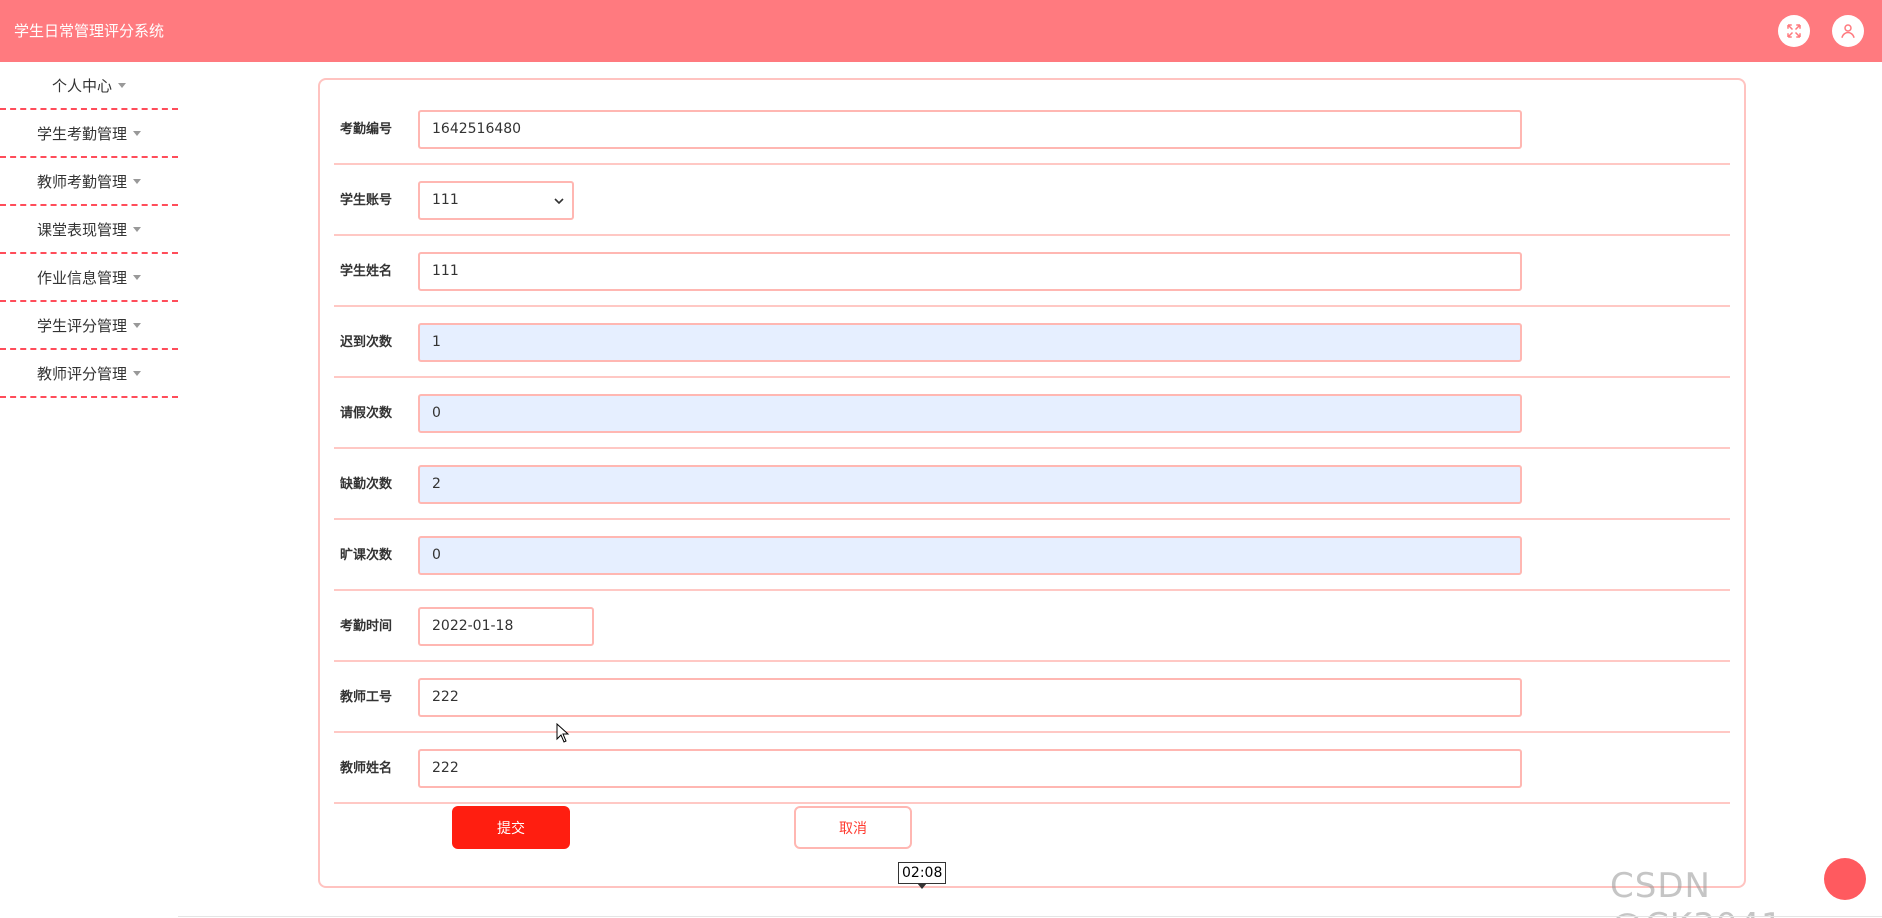  I want to click on sidebar-item-student-scoring: 学生评分管理, so click(89, 326).